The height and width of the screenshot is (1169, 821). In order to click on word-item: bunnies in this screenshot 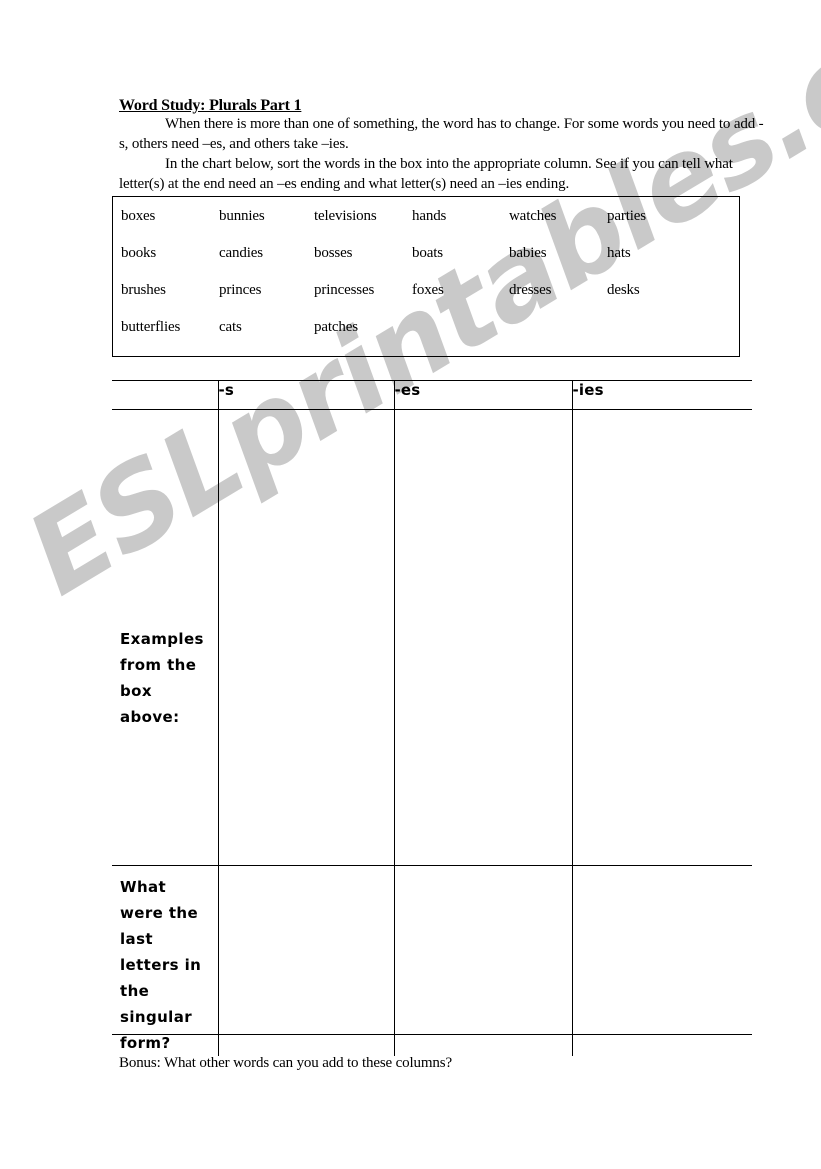, I will do `click(242, 216)`.